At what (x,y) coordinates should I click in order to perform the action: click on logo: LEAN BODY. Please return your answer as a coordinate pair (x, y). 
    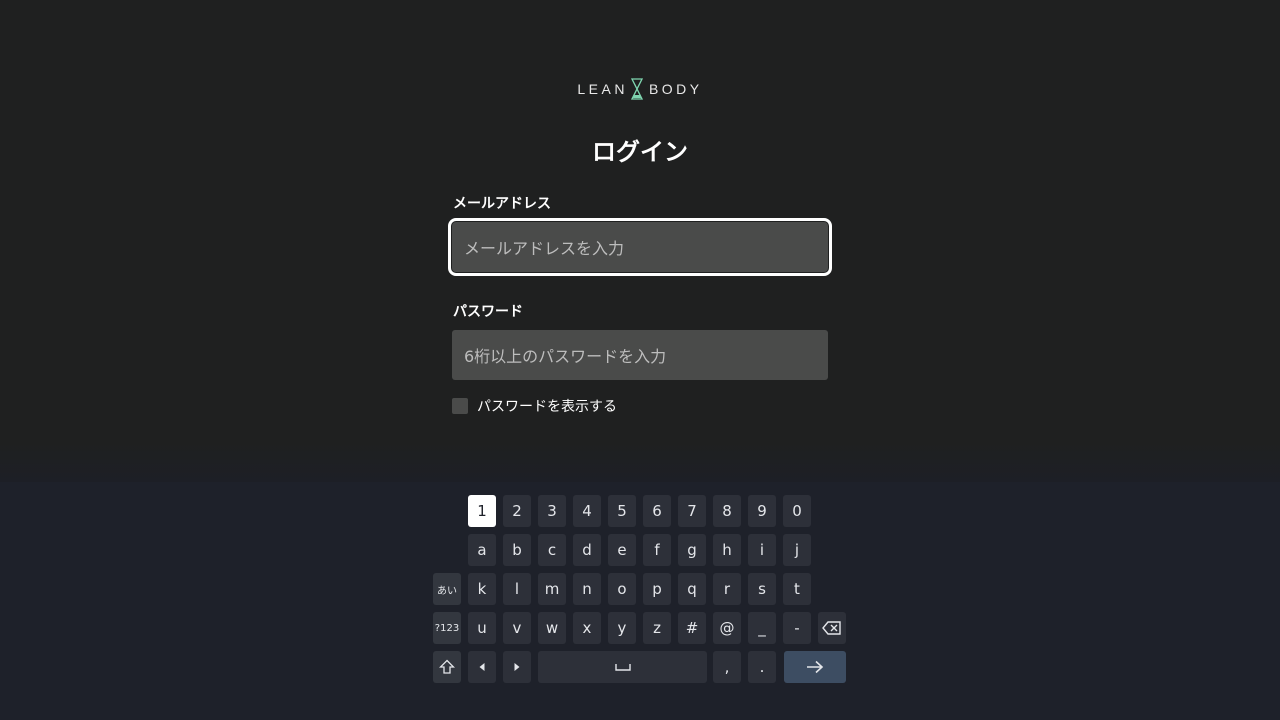
    Looking at the image, I should click on (640, 89).